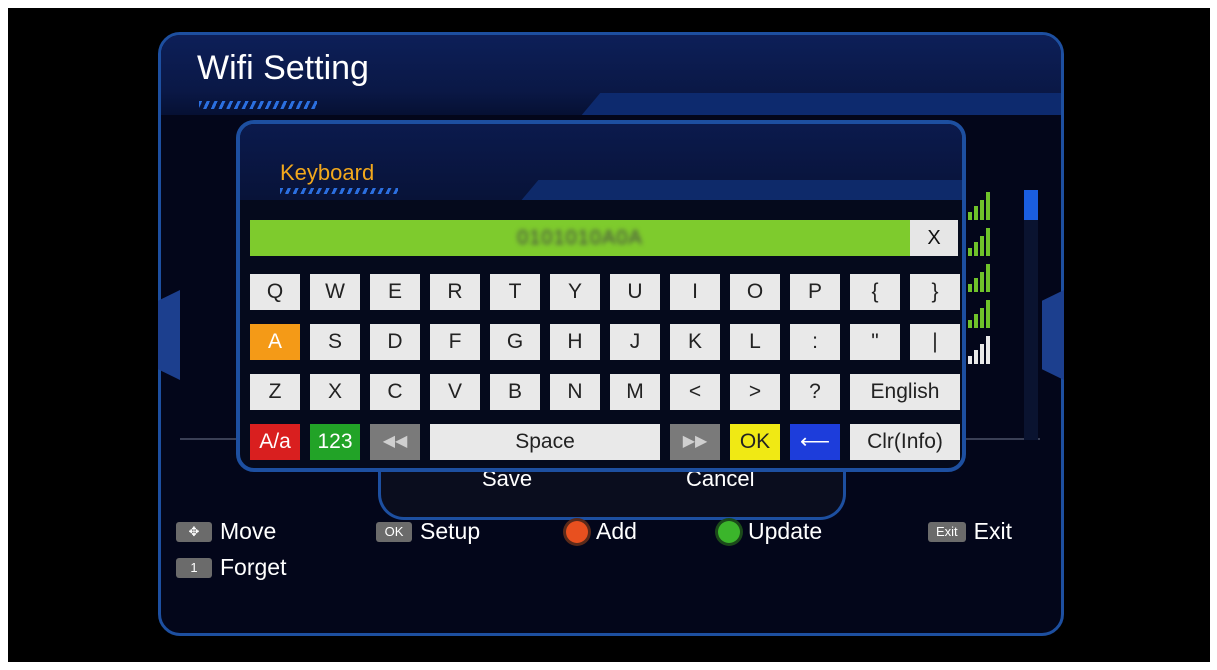  I want to click on keyboard-title: Keyboard, so click(327, 172).